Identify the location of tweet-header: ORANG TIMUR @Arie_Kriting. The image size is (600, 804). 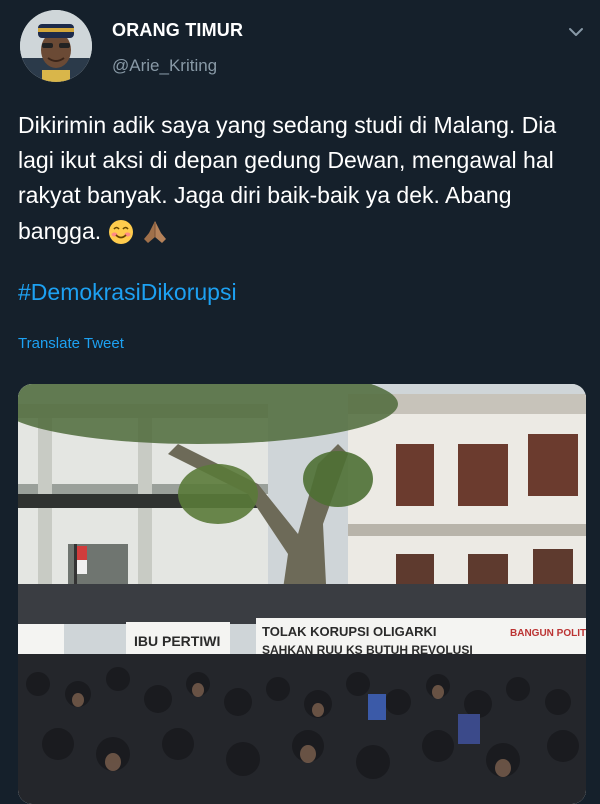
(300, 48).